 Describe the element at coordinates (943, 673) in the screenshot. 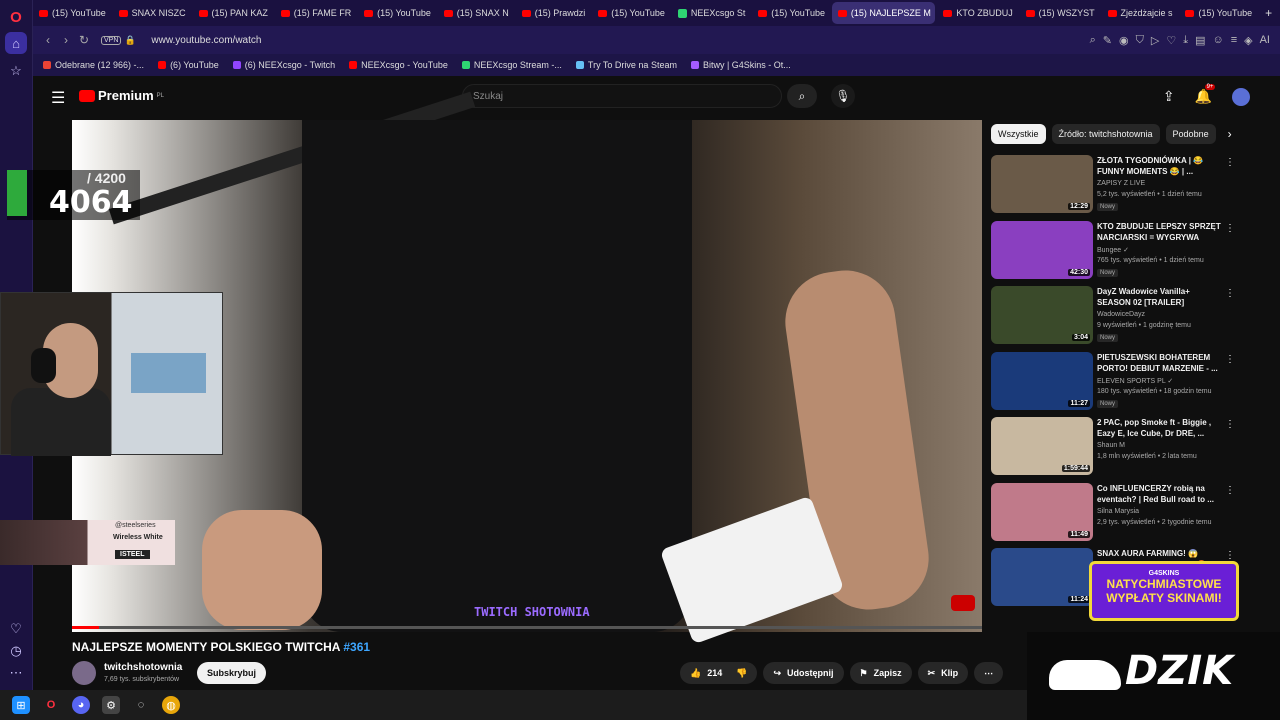

I see `clip-button: ✂ Klip` at that location.